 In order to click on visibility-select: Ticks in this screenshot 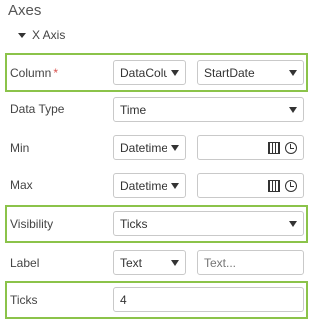, I will do `click(208, 223)`.